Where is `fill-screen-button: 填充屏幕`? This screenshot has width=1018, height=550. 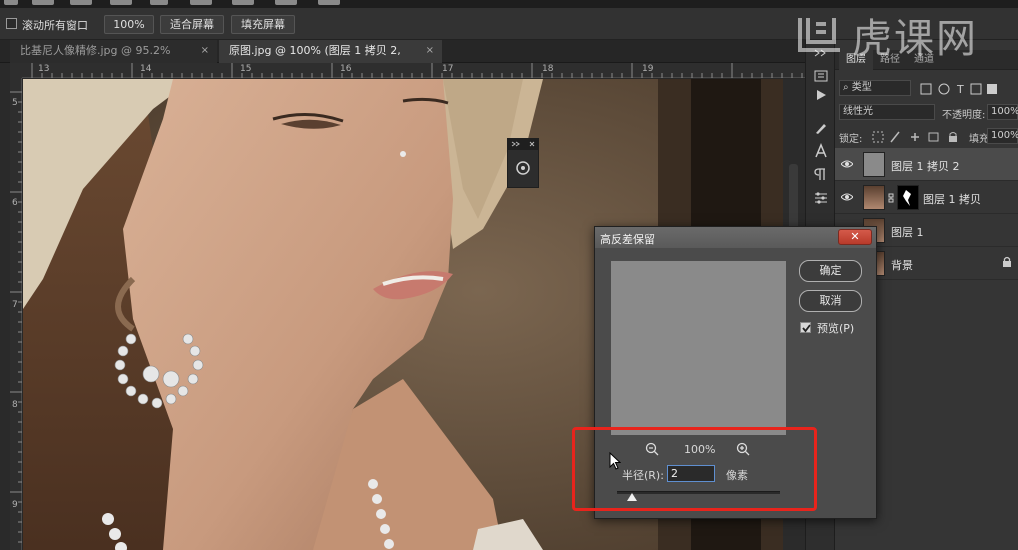
fill-screen-button: 填充屏幕 is located at coordinates (263, 24).